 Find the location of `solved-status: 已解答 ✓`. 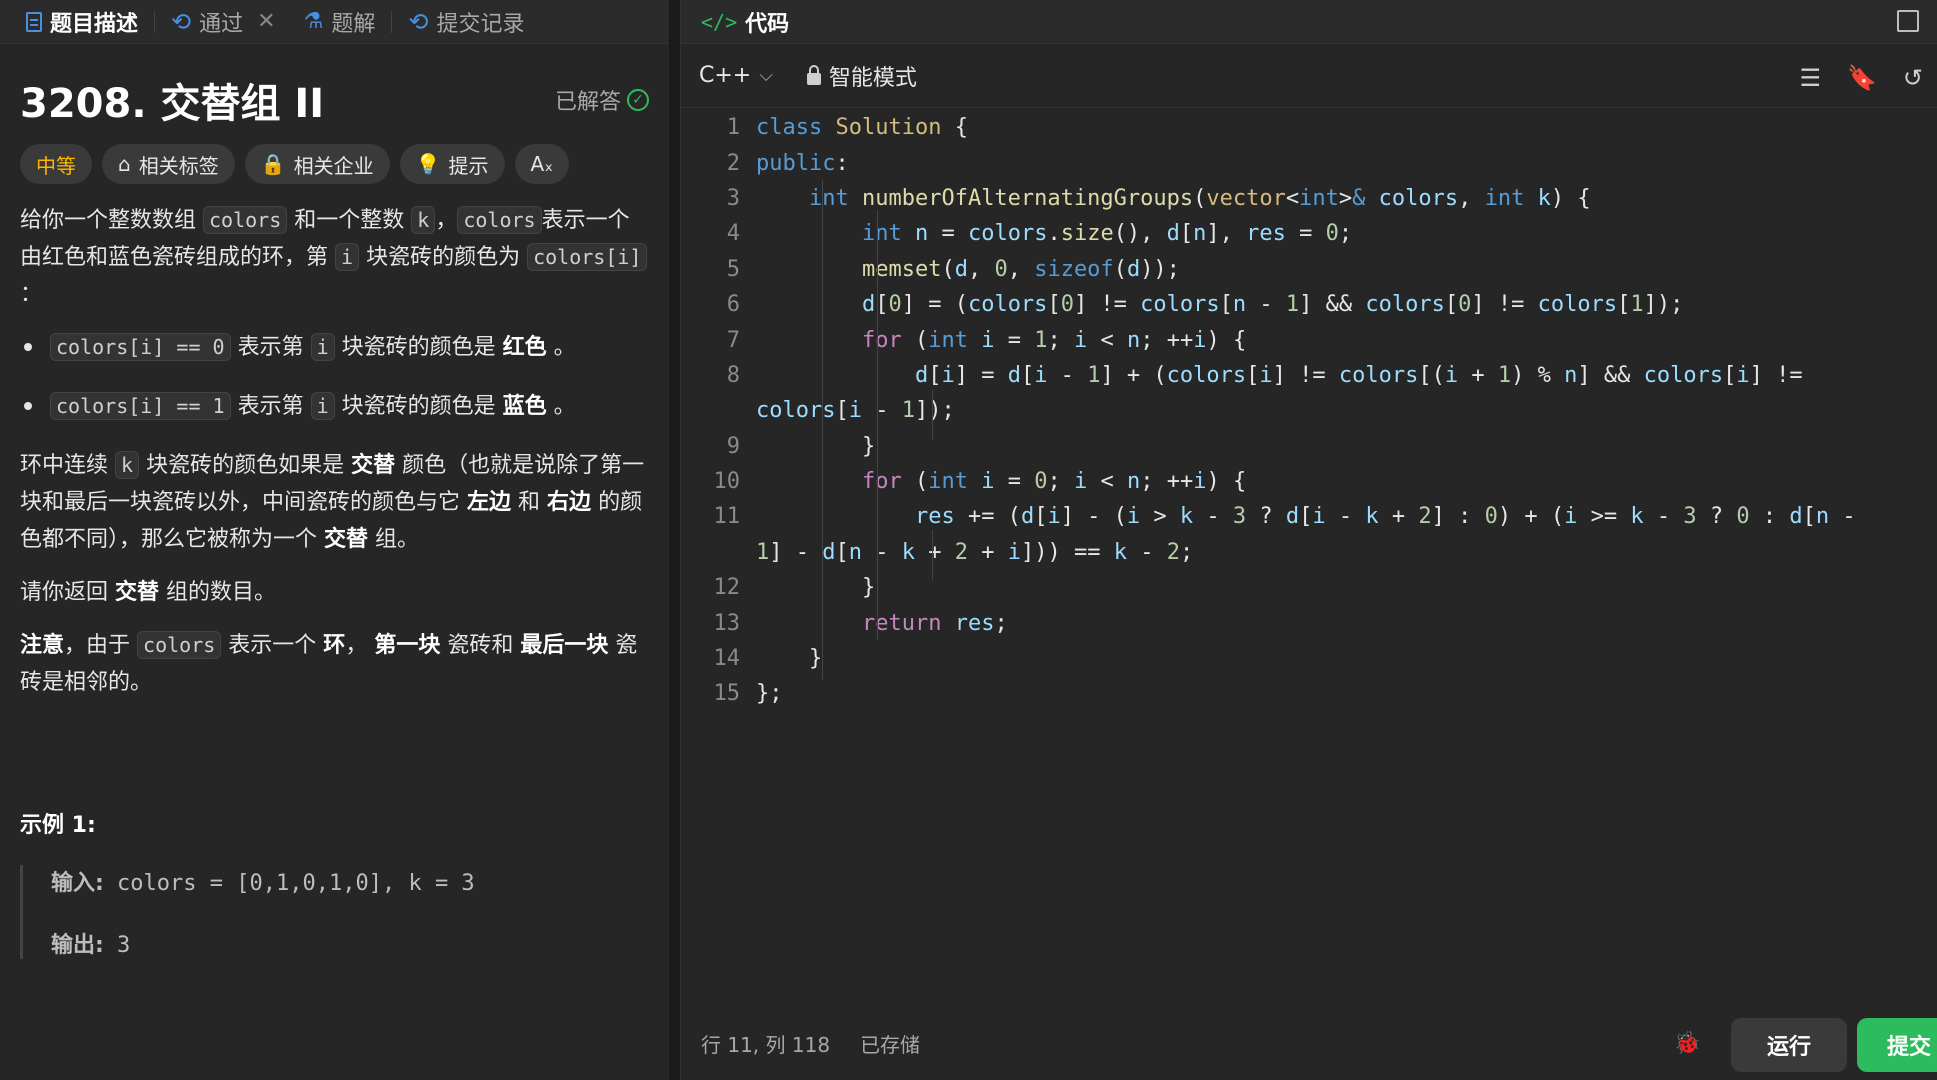

solved-status: 已解答 ✓ is located at coordinates (602, 100).